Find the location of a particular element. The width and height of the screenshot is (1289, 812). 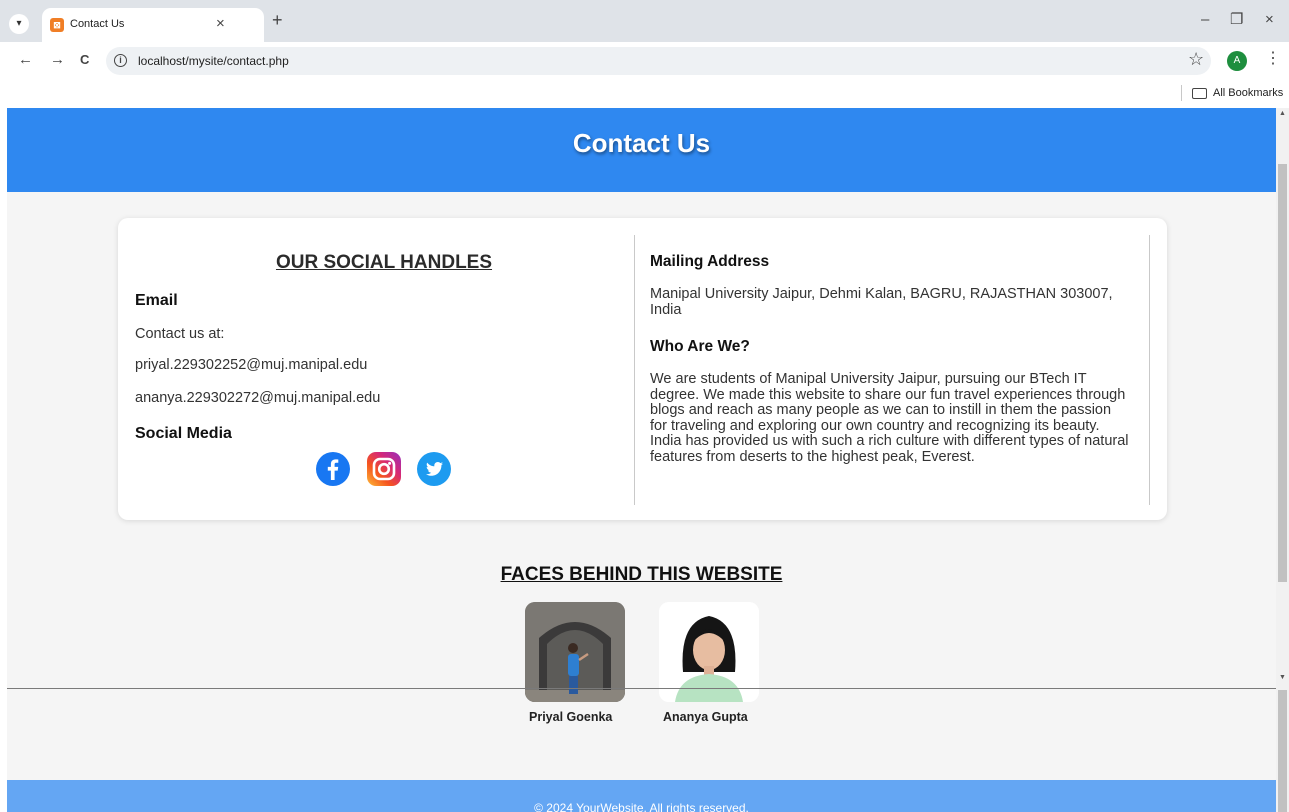

scroll-down-arrow-icon: ▼ is located at coordinates (1282, 677).